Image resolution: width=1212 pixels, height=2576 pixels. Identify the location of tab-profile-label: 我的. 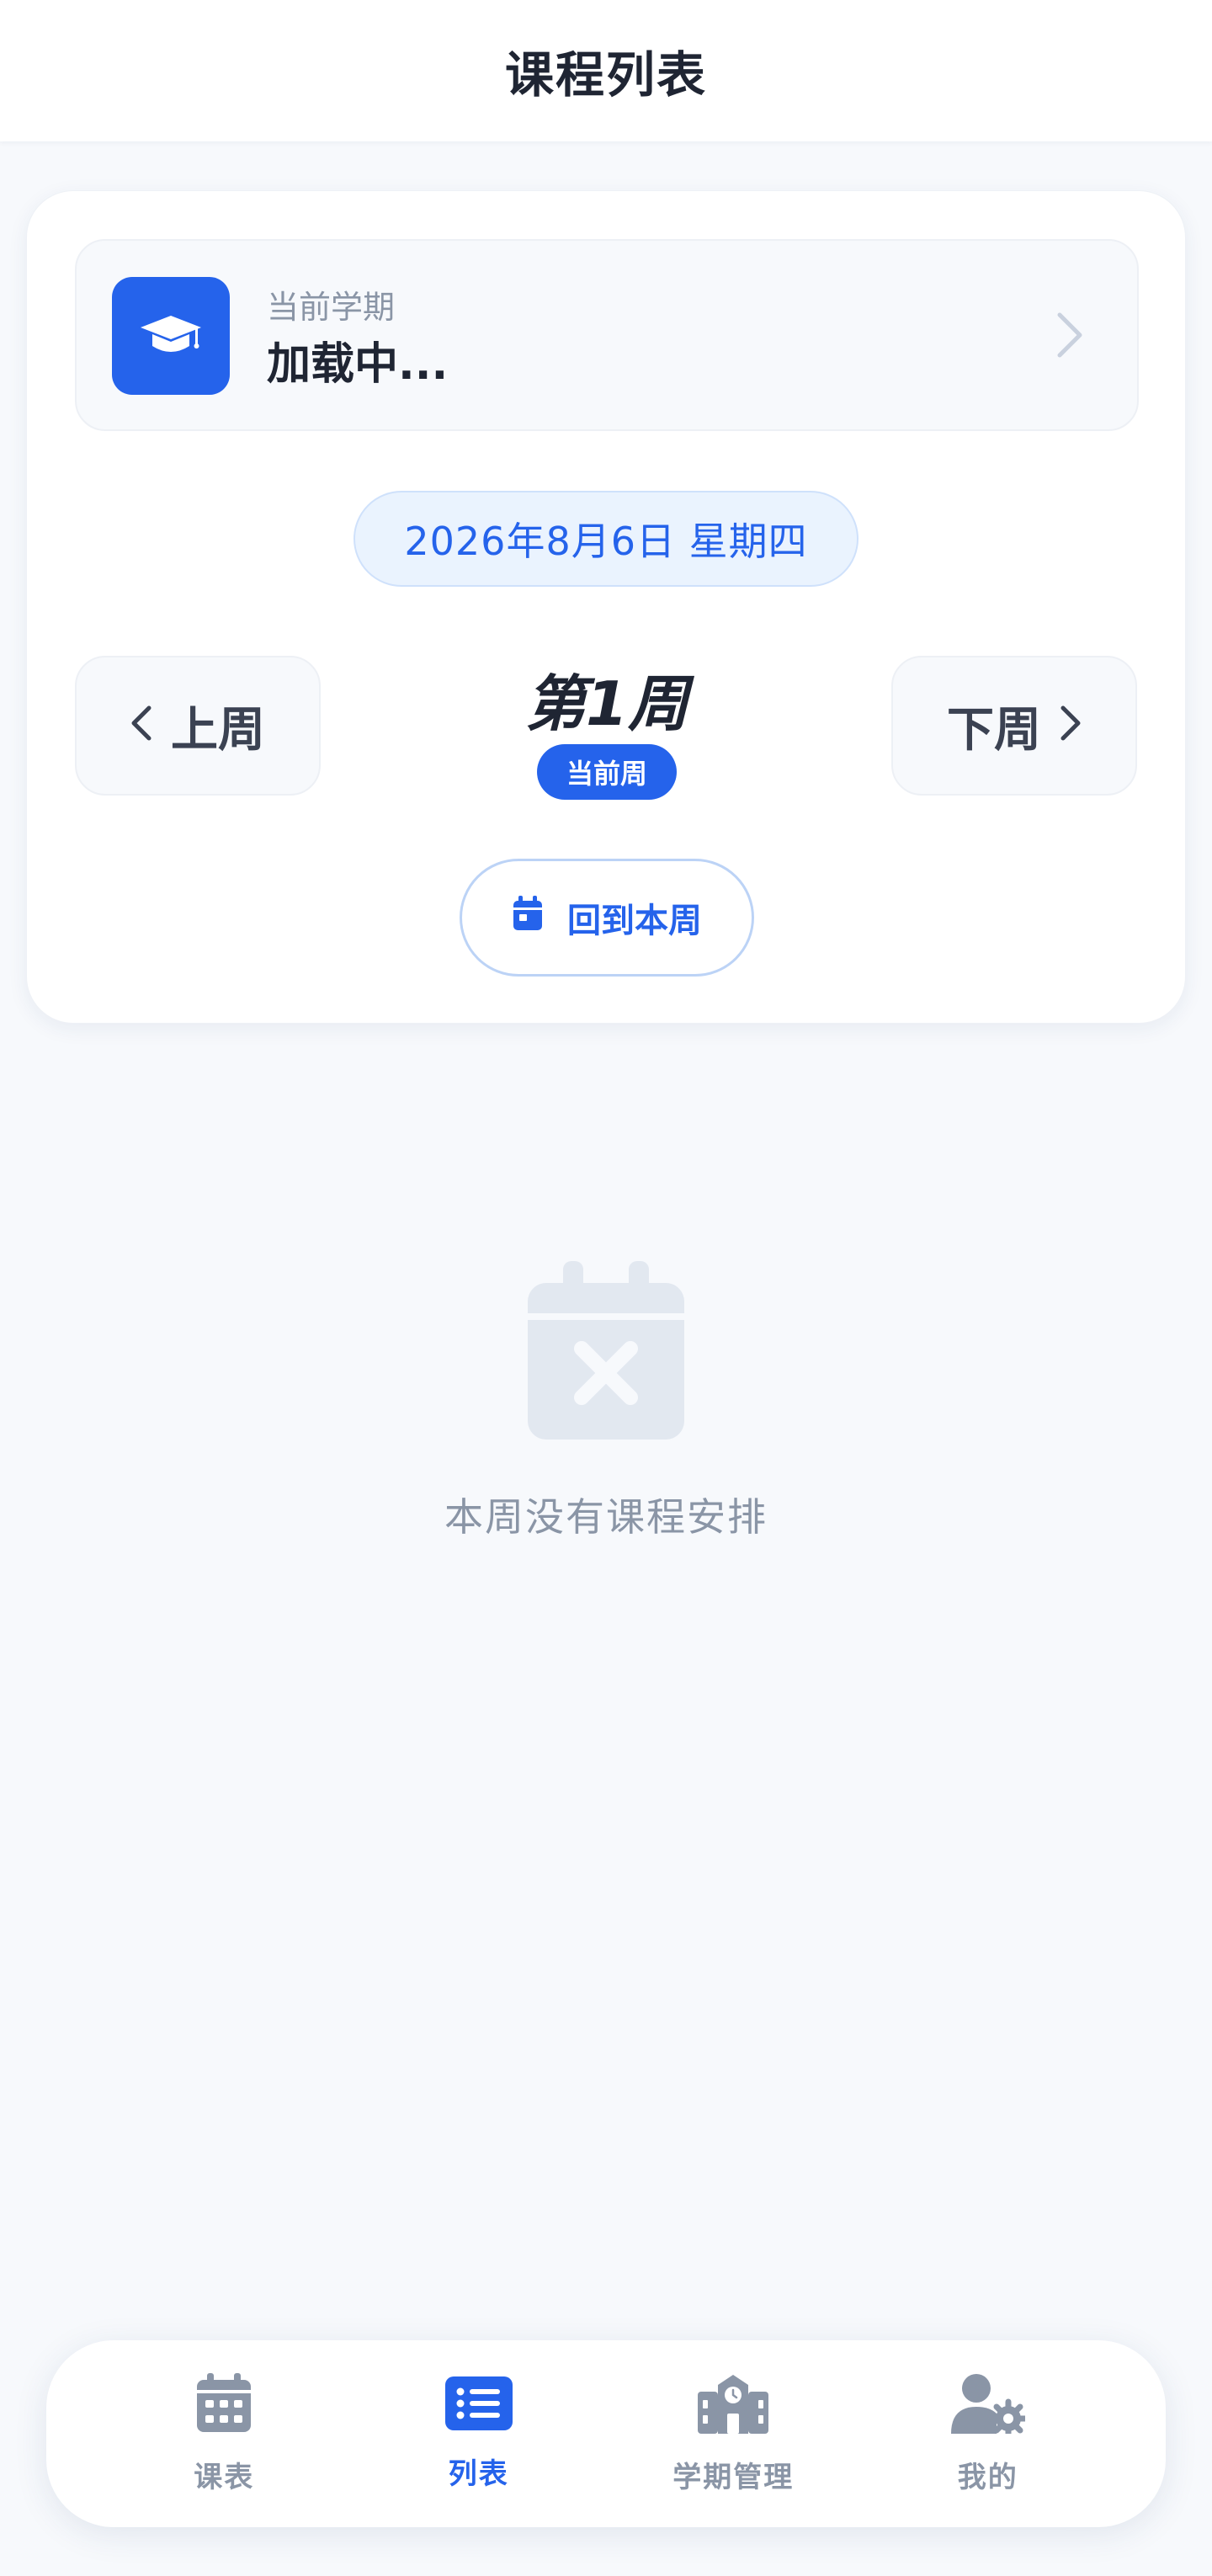
(987, 2477).